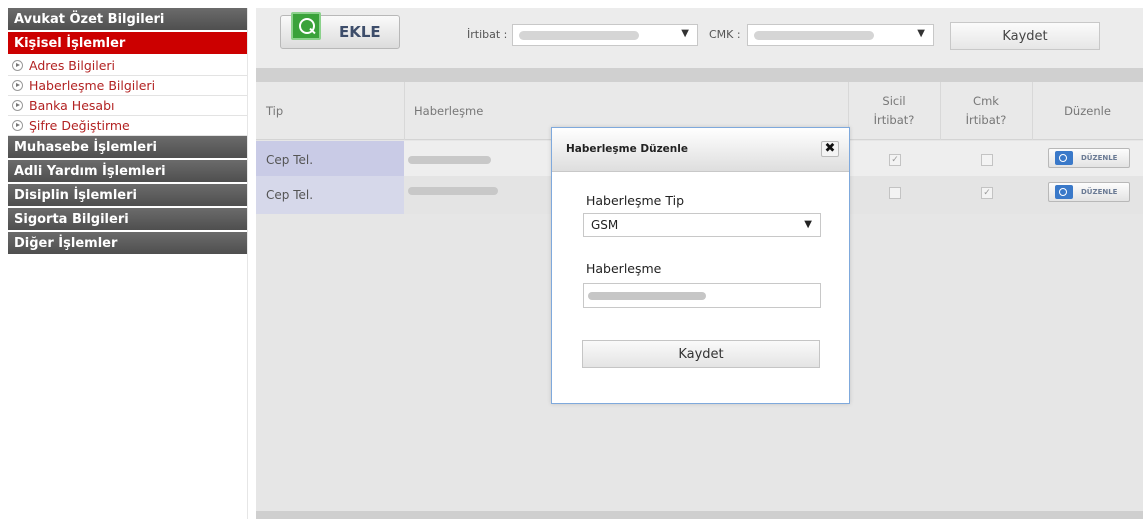 The image size is (1143, 519). What do you see at coordinates (404, 111) in the screenshot?
I see `column-divider` at bounding box center [404, 111].